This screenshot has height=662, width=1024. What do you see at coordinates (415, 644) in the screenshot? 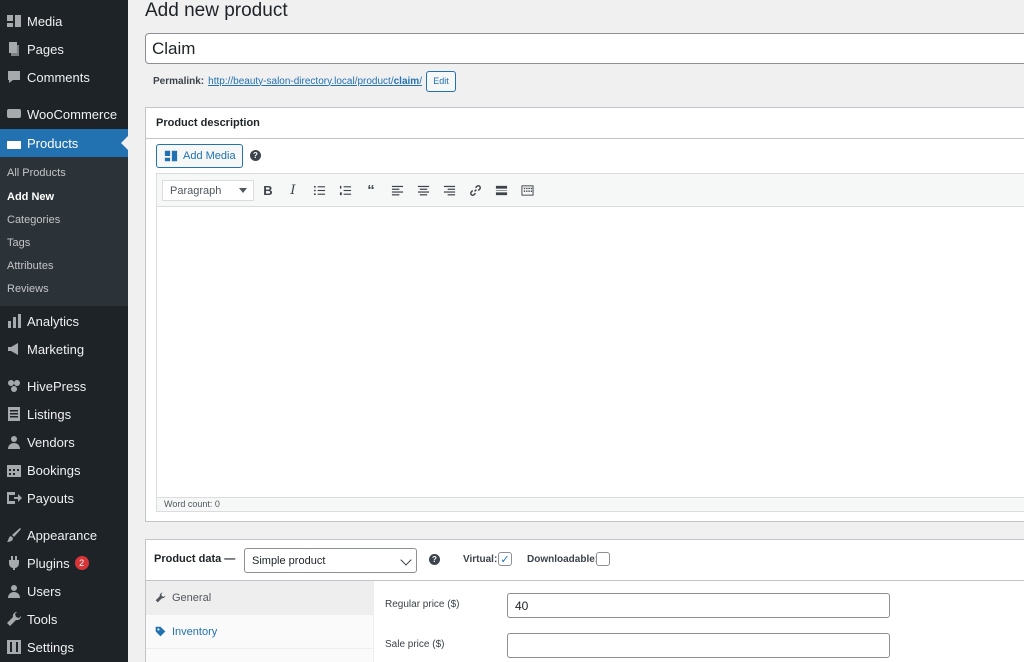
I see `sale-price-label: Sale price ($)` at bounding box center [415, 644].